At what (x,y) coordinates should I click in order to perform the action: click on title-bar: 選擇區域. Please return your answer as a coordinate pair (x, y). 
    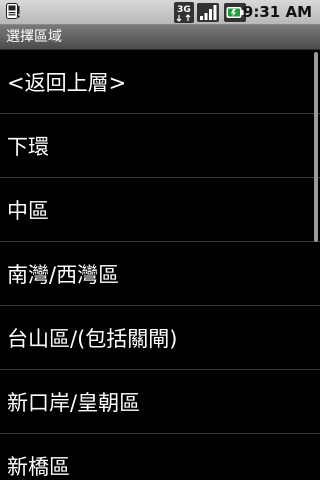
    Looking at the image, I should click on (160, 37).